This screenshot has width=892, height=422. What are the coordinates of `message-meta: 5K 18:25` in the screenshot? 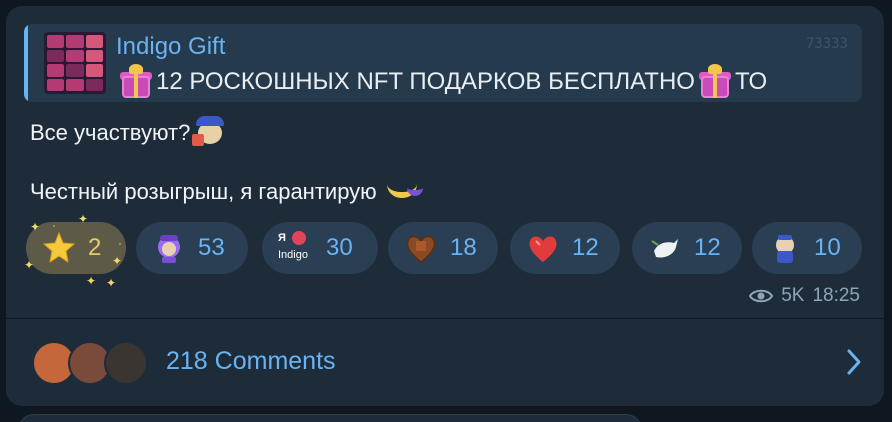 It's located at (804, 296).